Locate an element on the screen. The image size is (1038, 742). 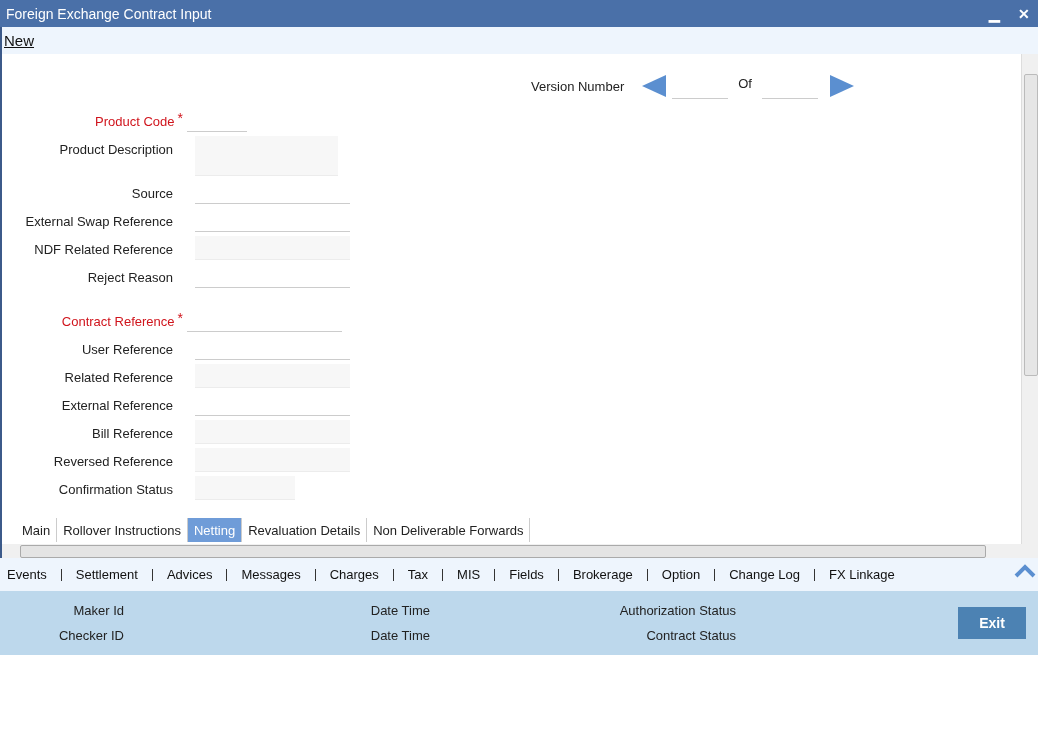
next-arrow-icon is located at coordinates (841, 86).